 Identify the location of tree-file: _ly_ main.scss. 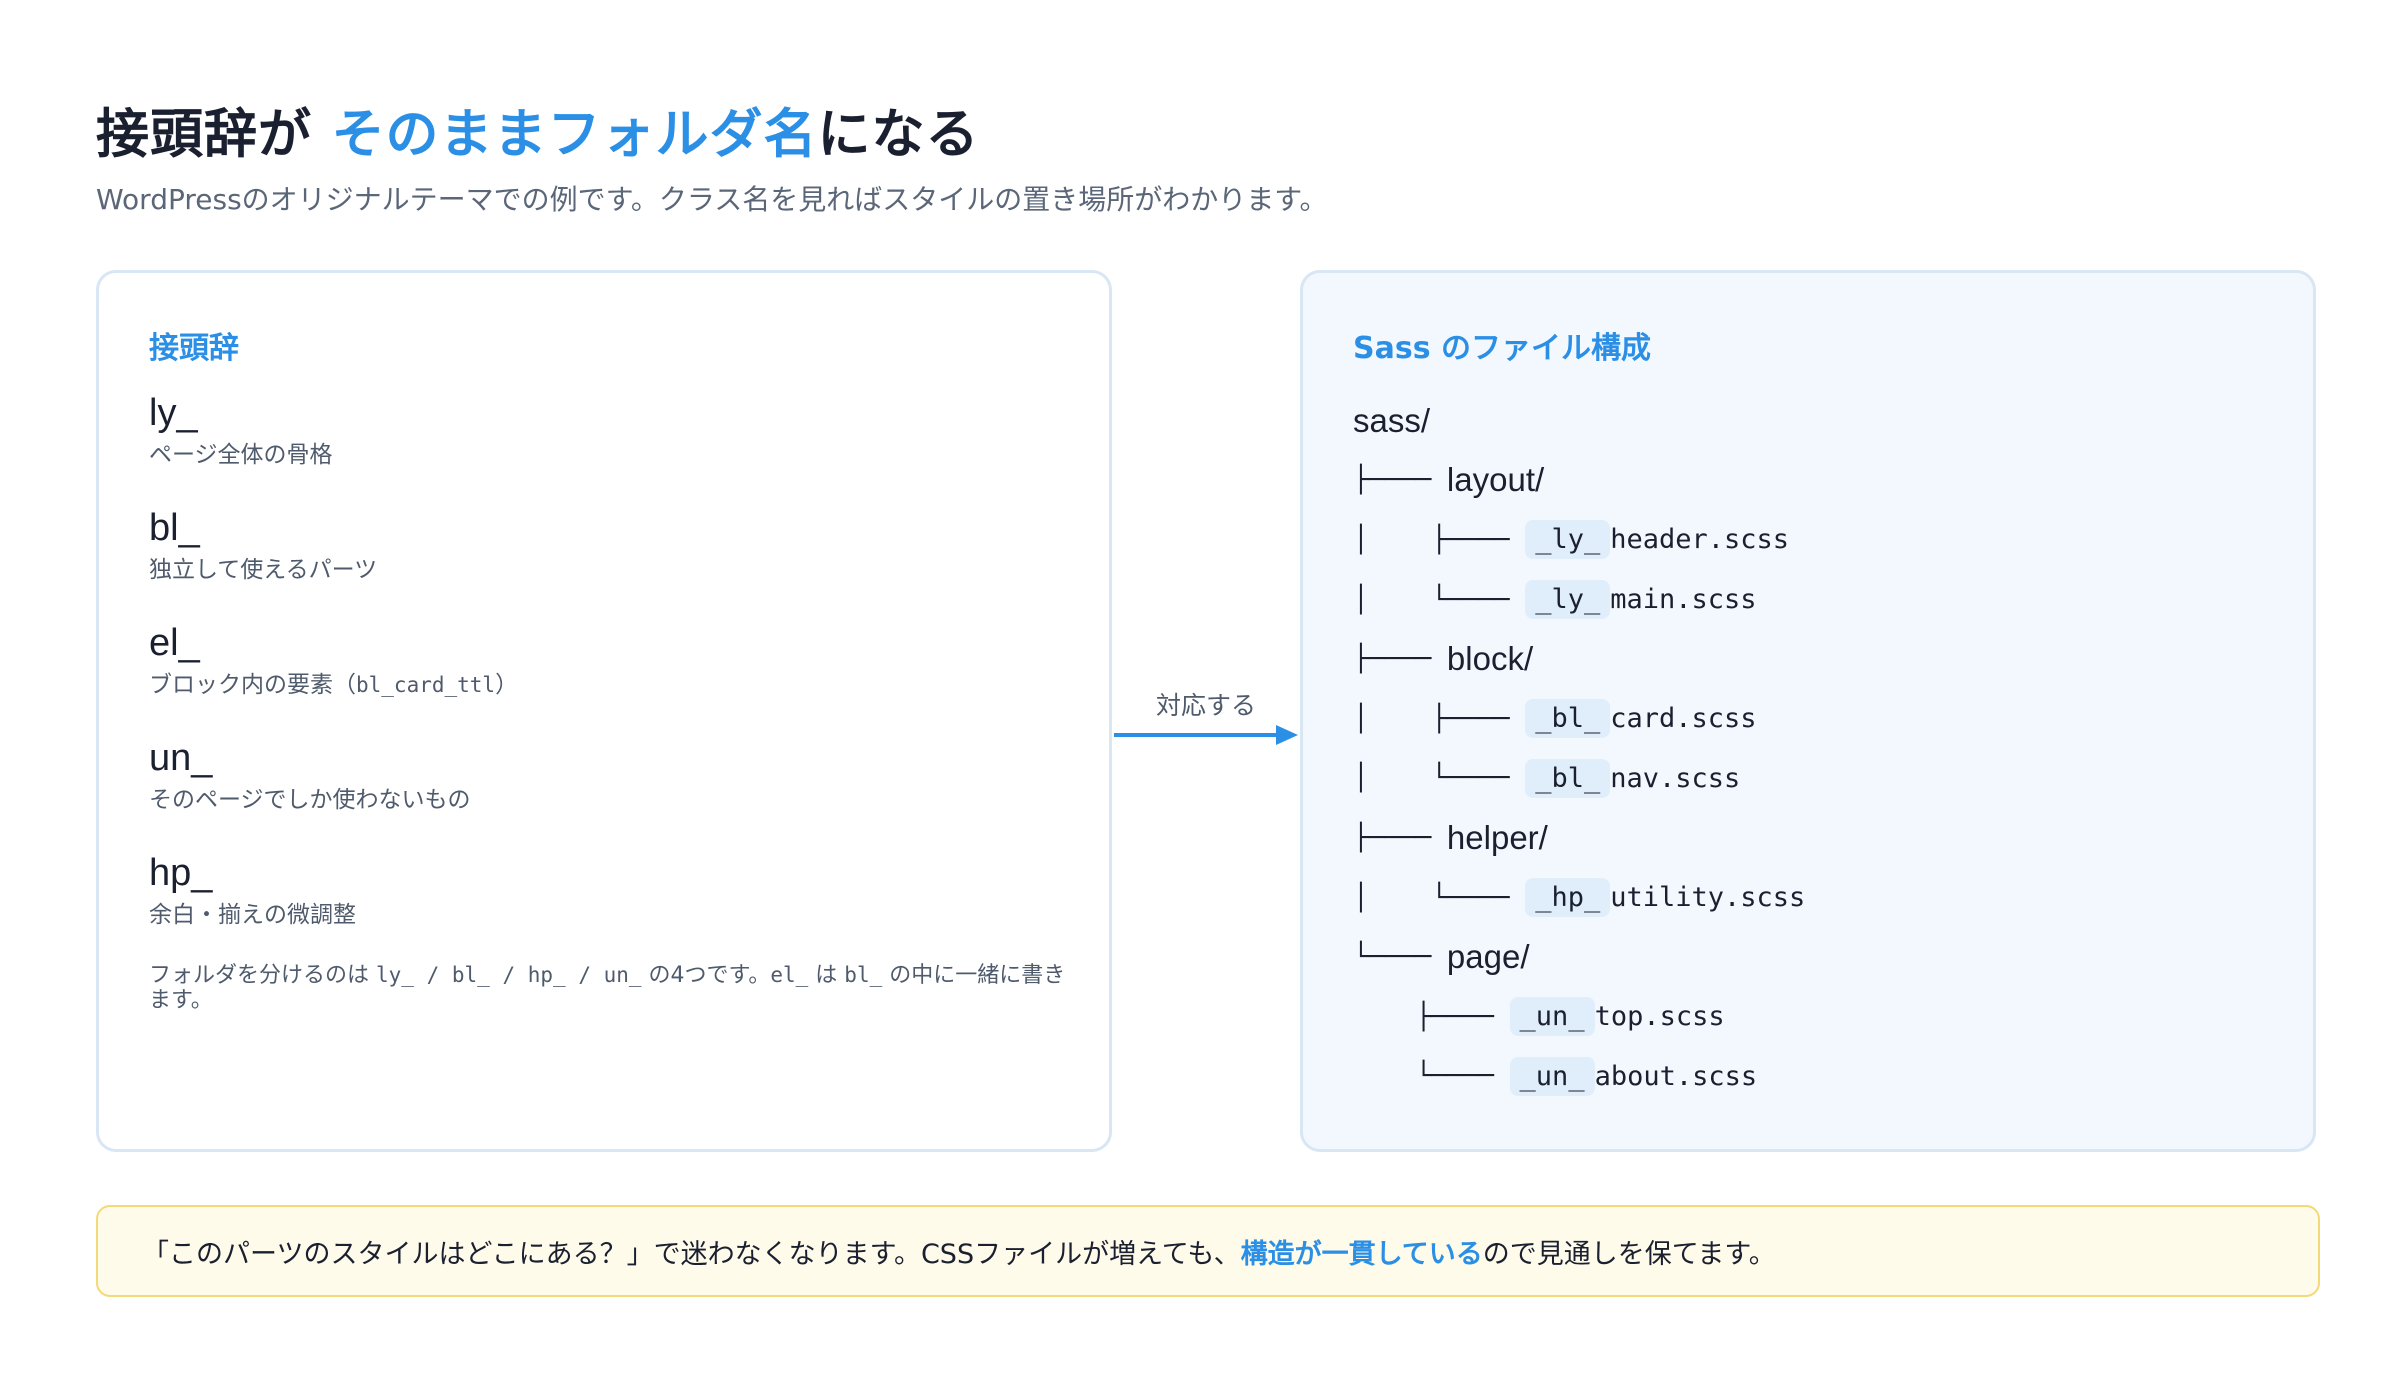
(1641, 600).